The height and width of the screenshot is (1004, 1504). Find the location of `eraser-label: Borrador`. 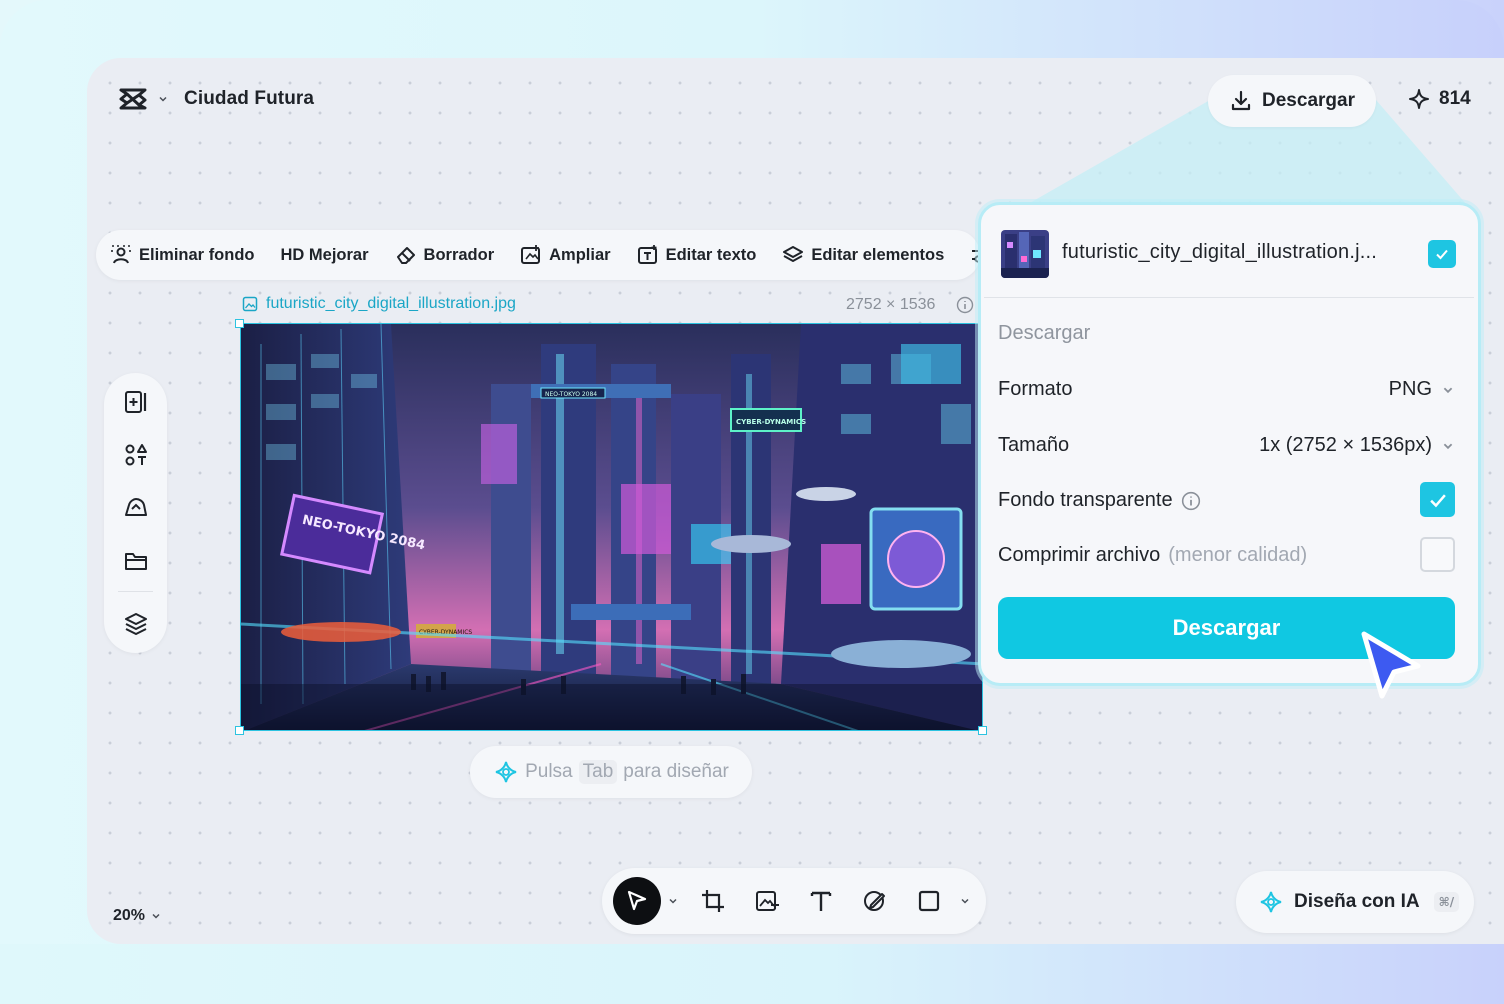

eraser-label: Borrador is located at coordinates (459, 254).